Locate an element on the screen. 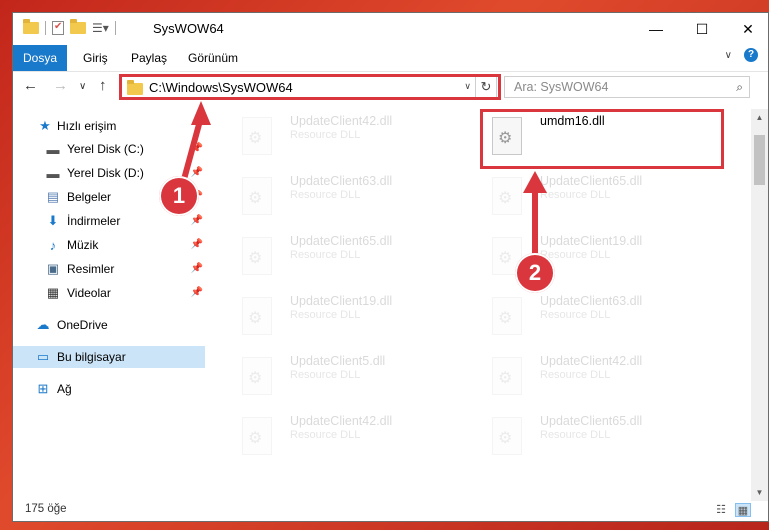  annotation-arrows is located at coordinates (363, 177).